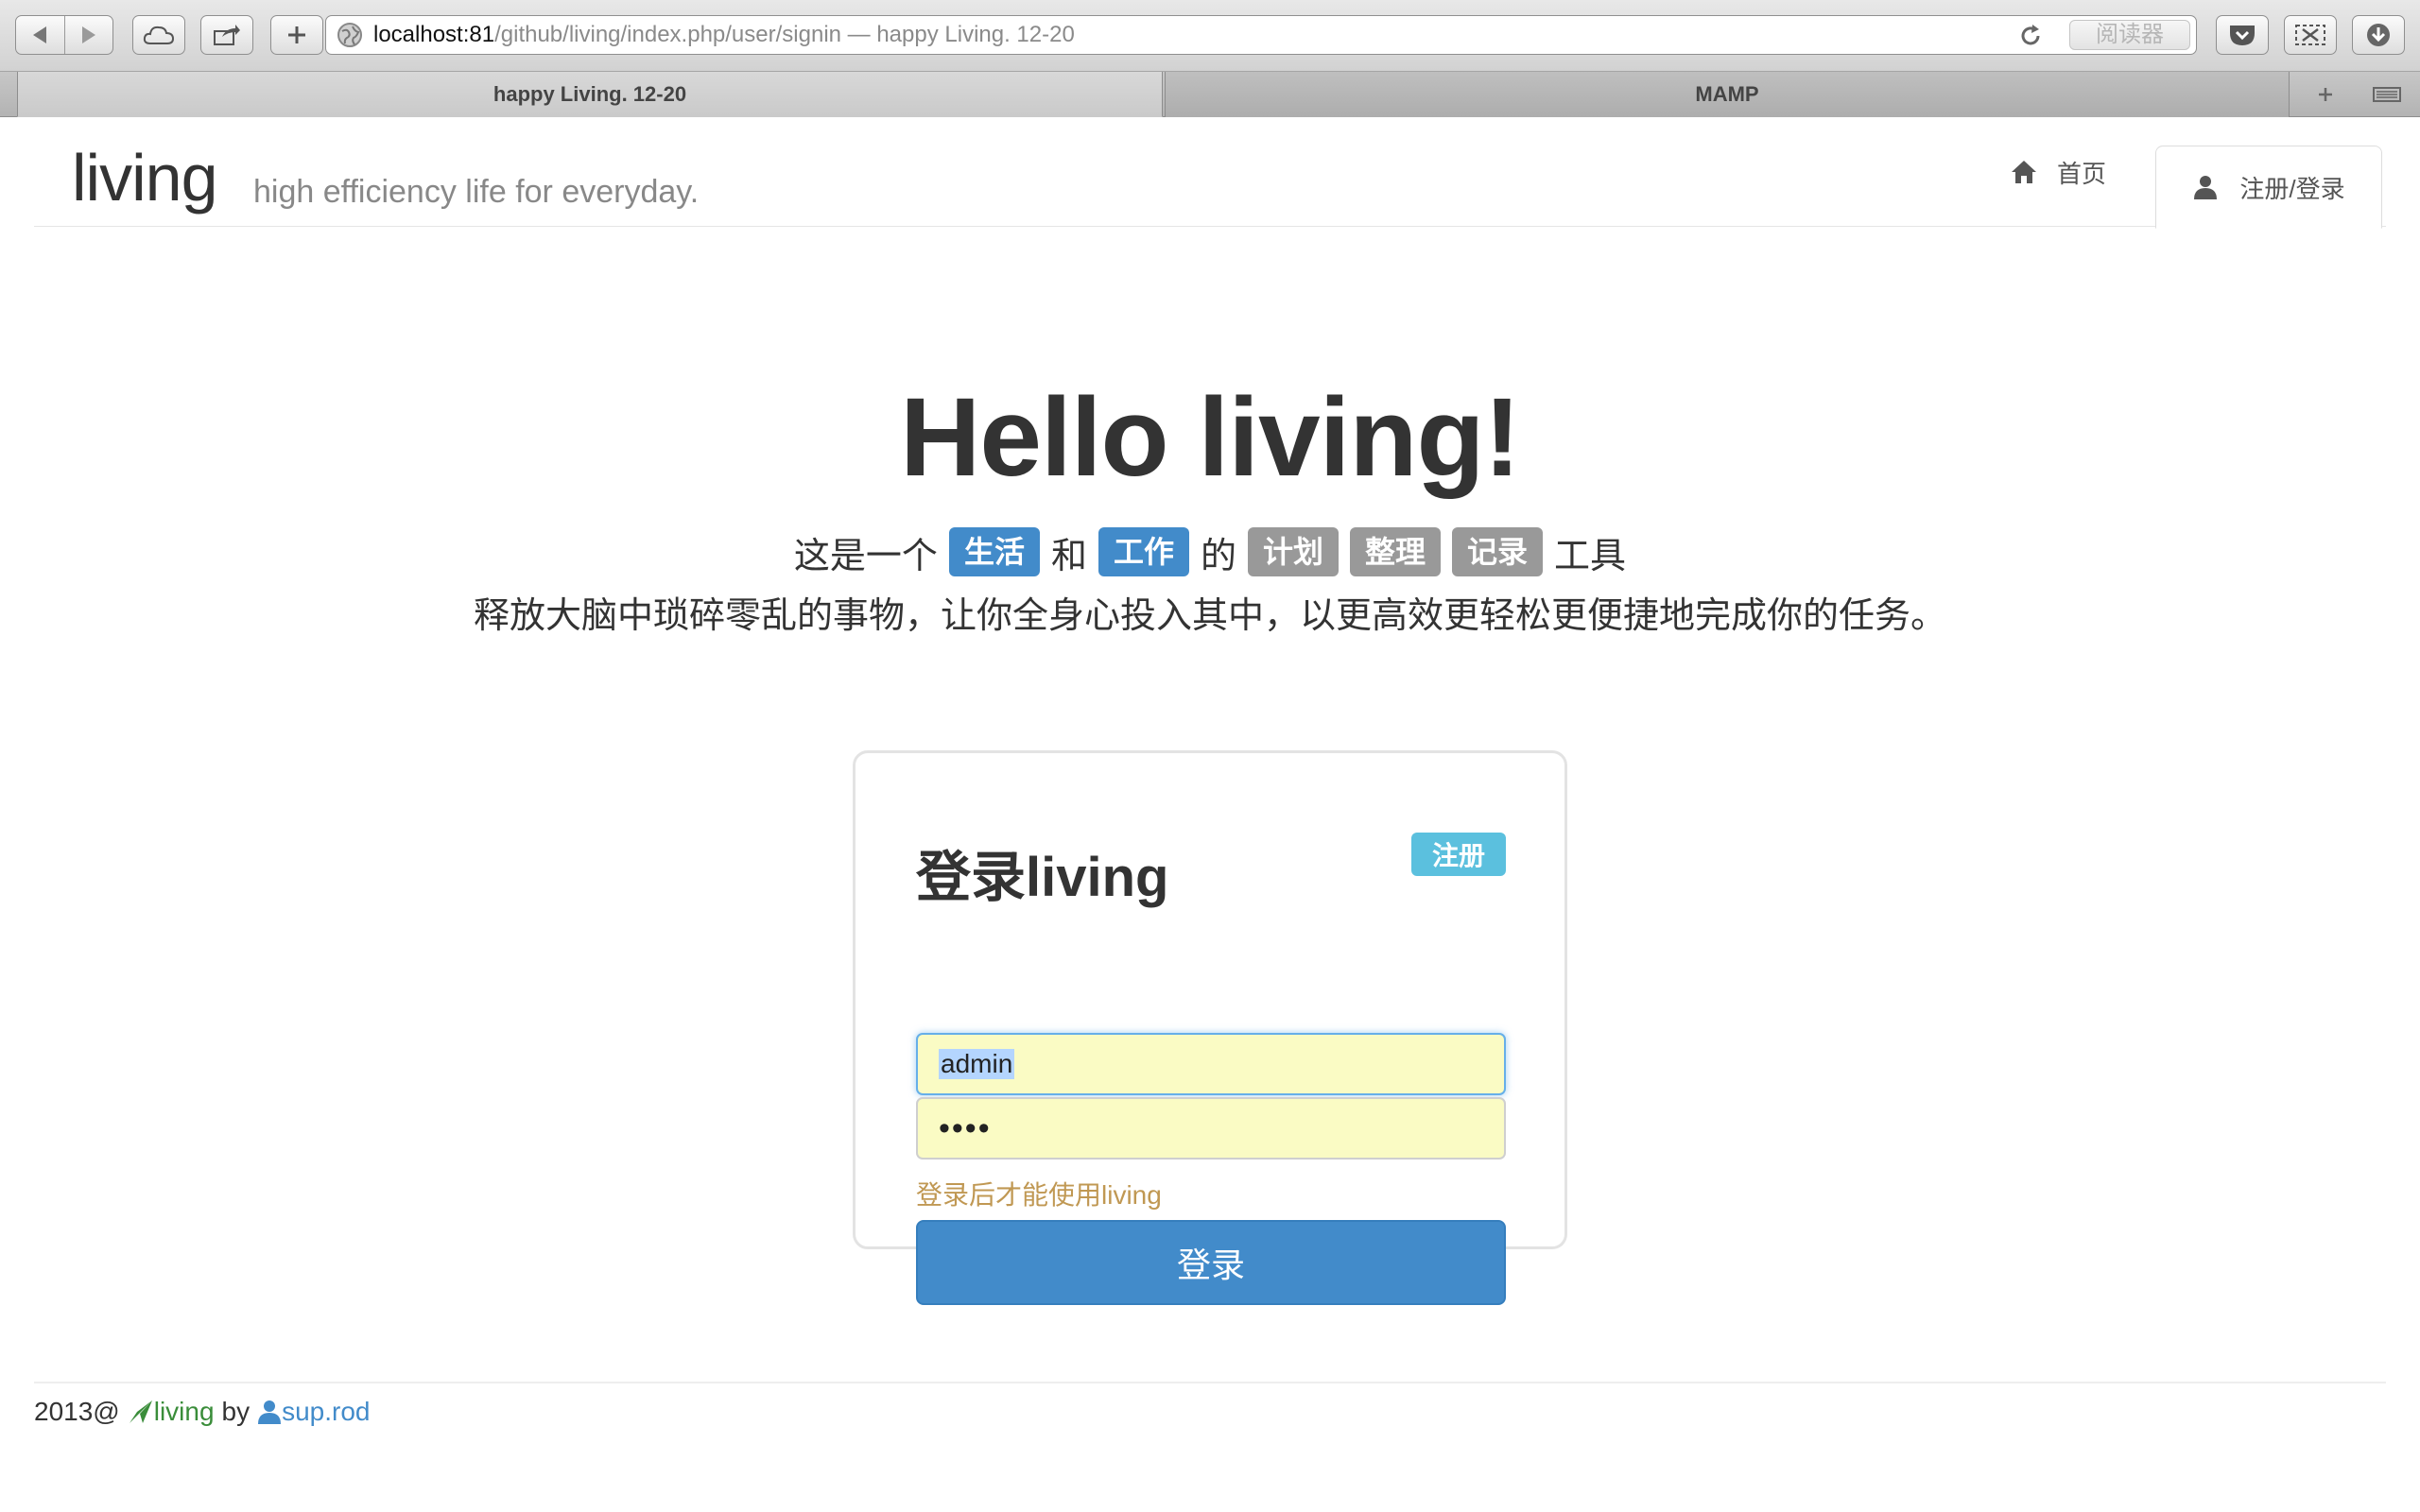 This screenshot has height=1512, width=2420. I want to click on share-button, so click(226, 35).